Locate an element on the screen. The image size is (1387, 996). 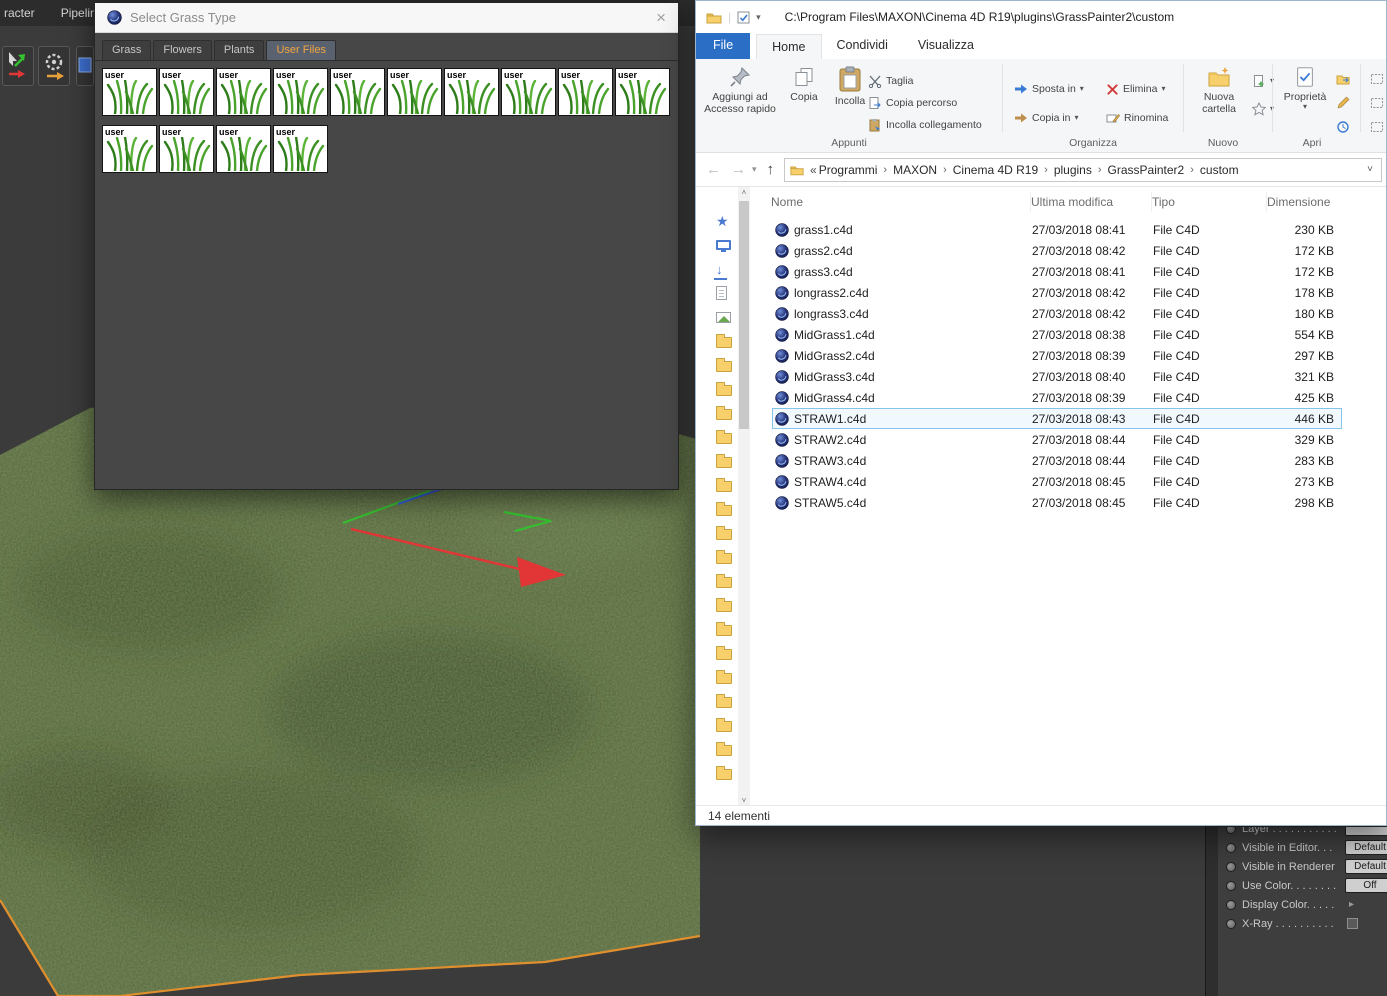
history-icon-button is located at coordinates (1343, 127).